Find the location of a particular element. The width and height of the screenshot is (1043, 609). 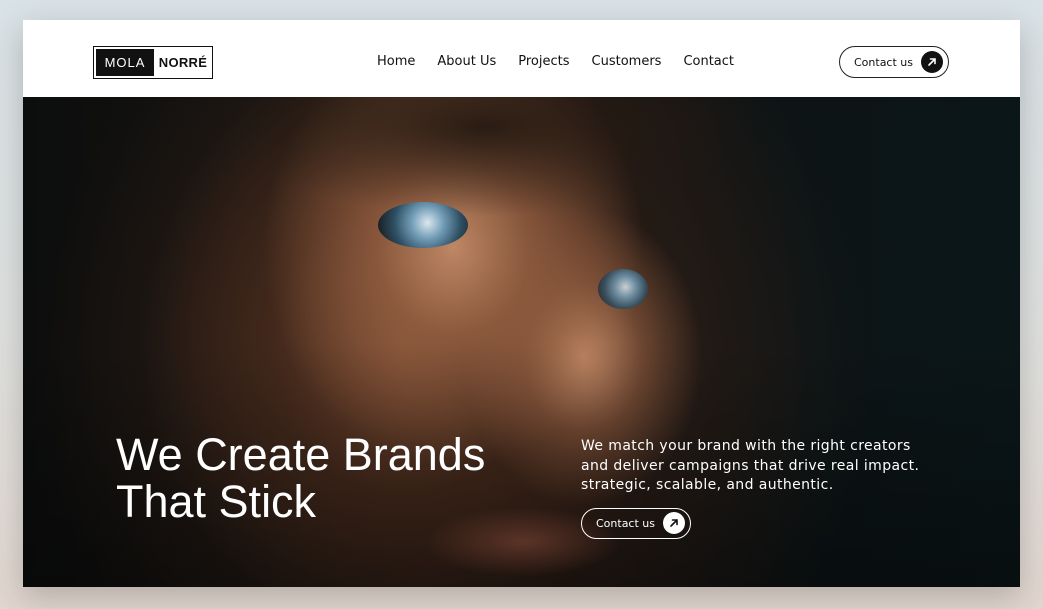

nav-item-customers: Customers is located at coordinates (627, 61).